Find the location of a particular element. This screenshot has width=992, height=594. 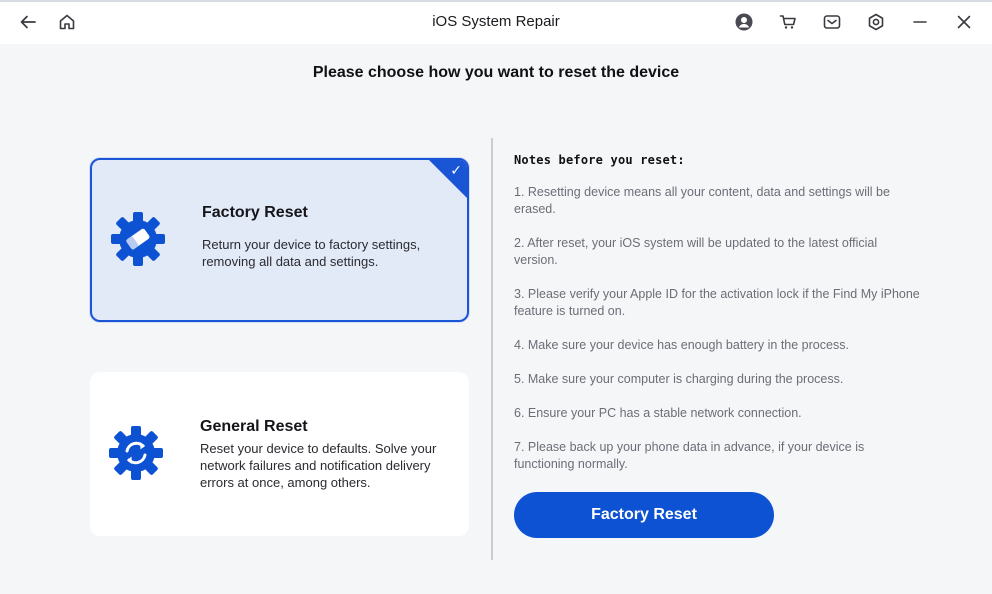

top-border is located at coordinates (496, 1).